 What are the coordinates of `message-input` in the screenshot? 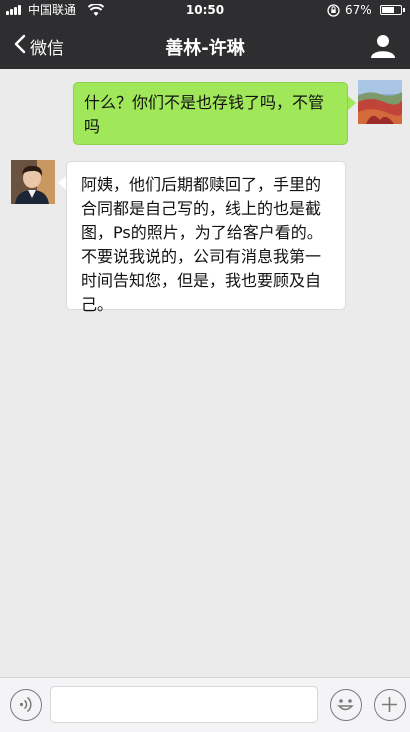 It's located at (184, 704).